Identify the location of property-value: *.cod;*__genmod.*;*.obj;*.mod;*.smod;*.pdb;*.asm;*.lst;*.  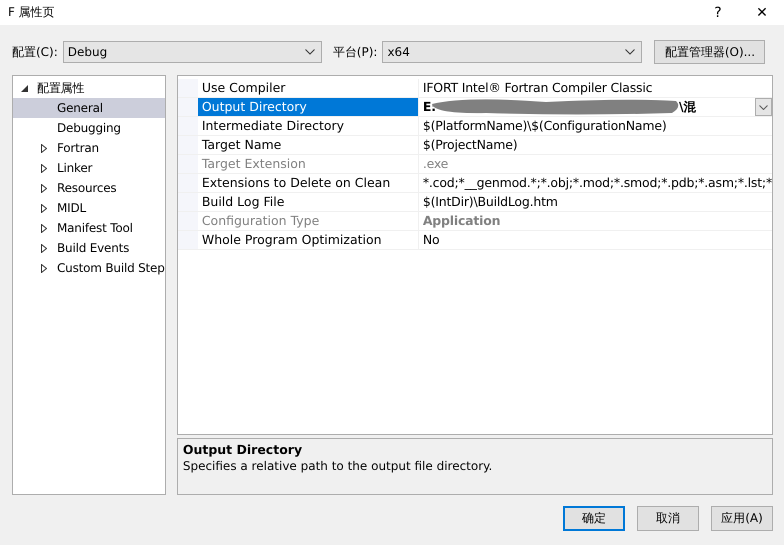
(595, 183).